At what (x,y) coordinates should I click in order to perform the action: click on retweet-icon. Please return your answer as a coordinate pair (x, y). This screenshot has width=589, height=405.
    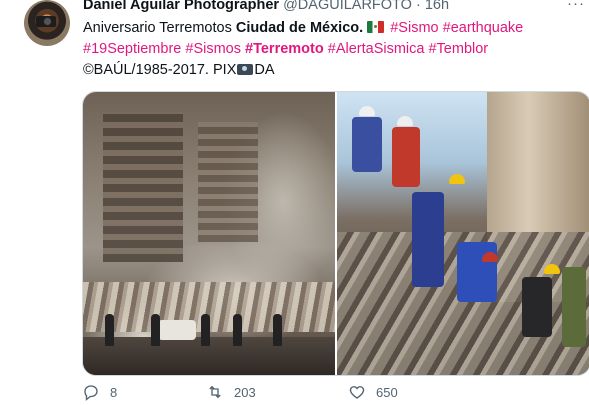
    Looking at the image, I should click on (215, 392).